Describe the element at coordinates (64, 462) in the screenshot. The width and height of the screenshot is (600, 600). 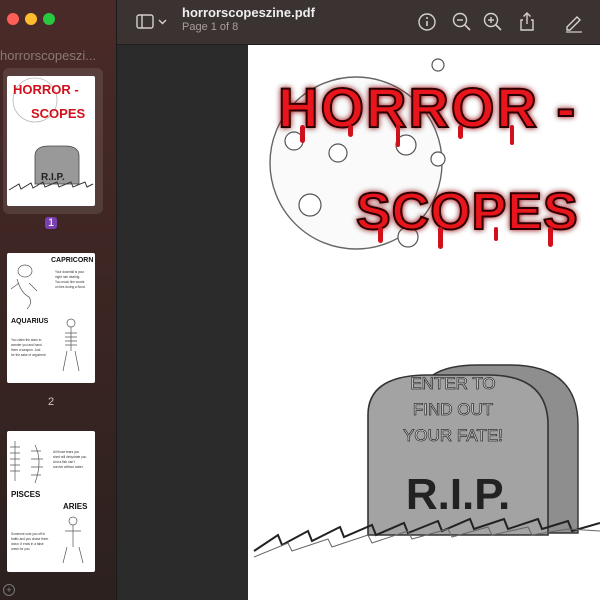
I see `svg-text: And a fish can't` at that location.